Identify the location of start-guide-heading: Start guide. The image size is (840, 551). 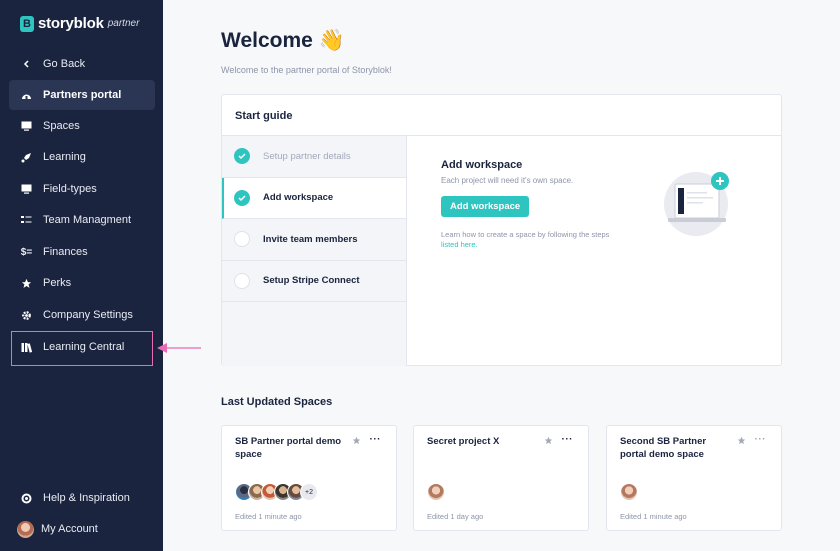
(501, 115).